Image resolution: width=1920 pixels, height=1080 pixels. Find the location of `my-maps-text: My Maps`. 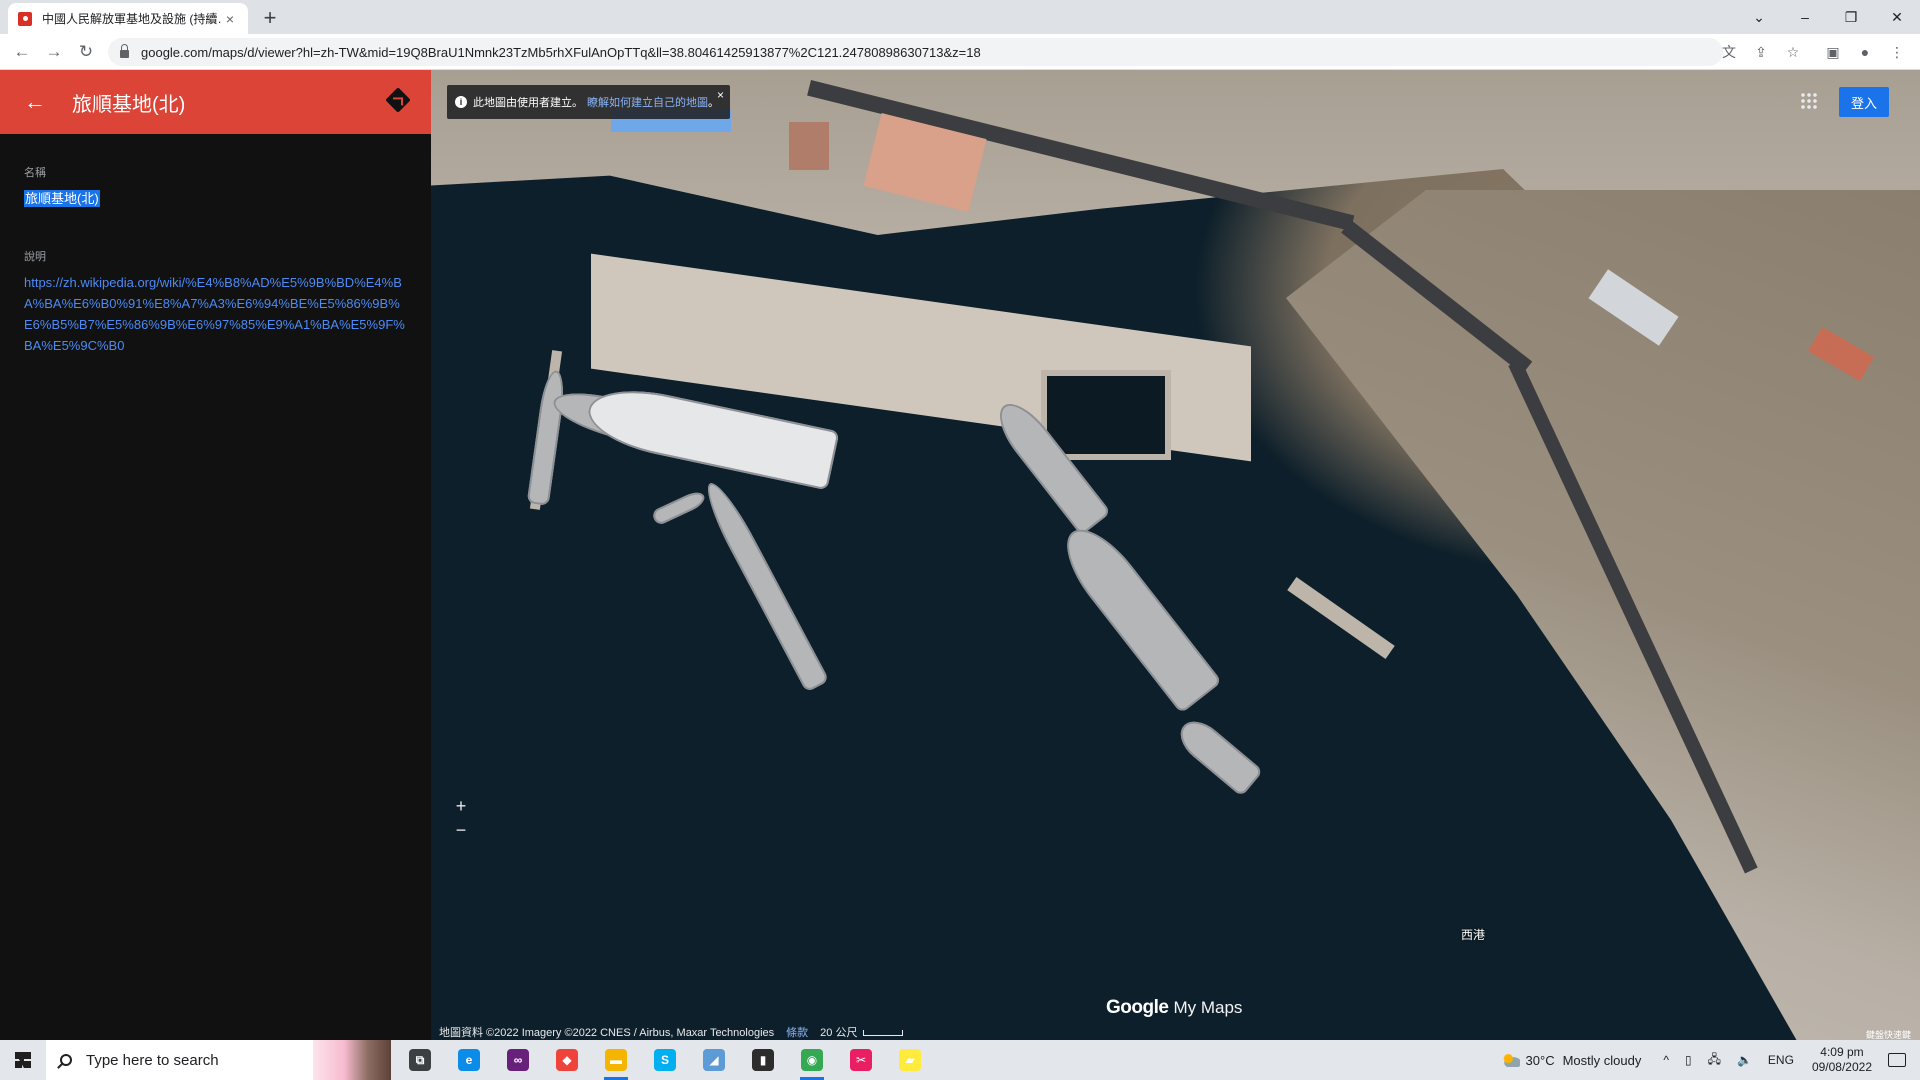

my-maps-text: My Maps is located at coordinates (1208, 1007).